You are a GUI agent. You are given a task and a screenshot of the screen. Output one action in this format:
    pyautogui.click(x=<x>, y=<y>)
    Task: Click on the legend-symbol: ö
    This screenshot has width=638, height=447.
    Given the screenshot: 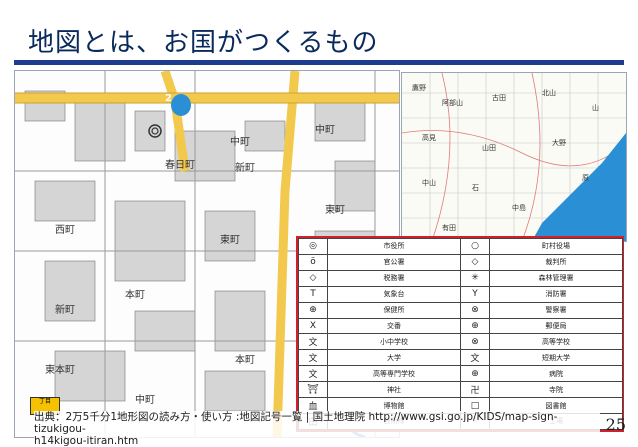 What is the action you would take?
    pyautogui.click(x=313, y=262)
    